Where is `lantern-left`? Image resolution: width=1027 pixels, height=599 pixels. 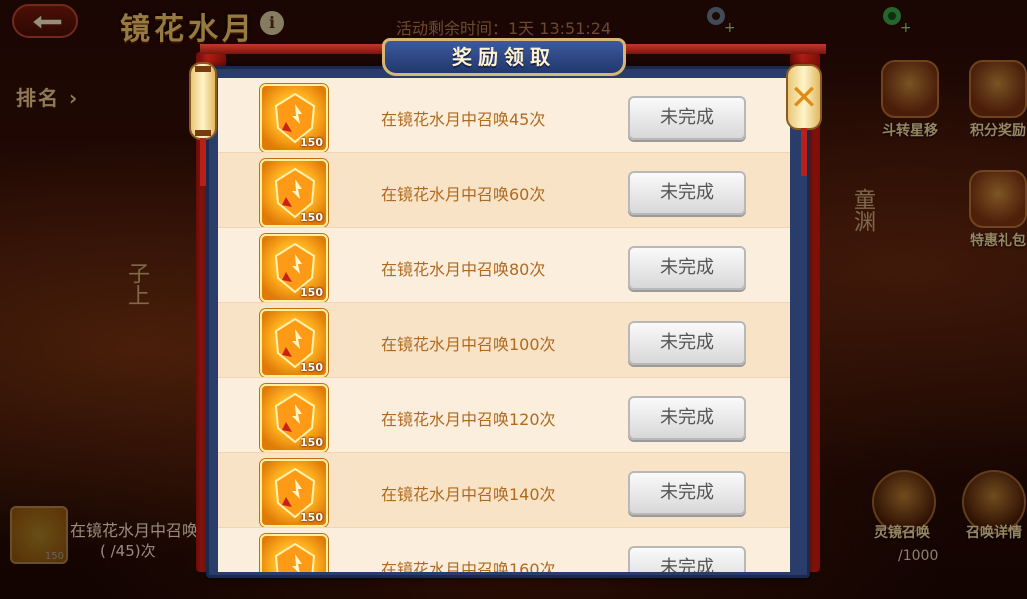 lantern-left is located at coordinates (203, 101).